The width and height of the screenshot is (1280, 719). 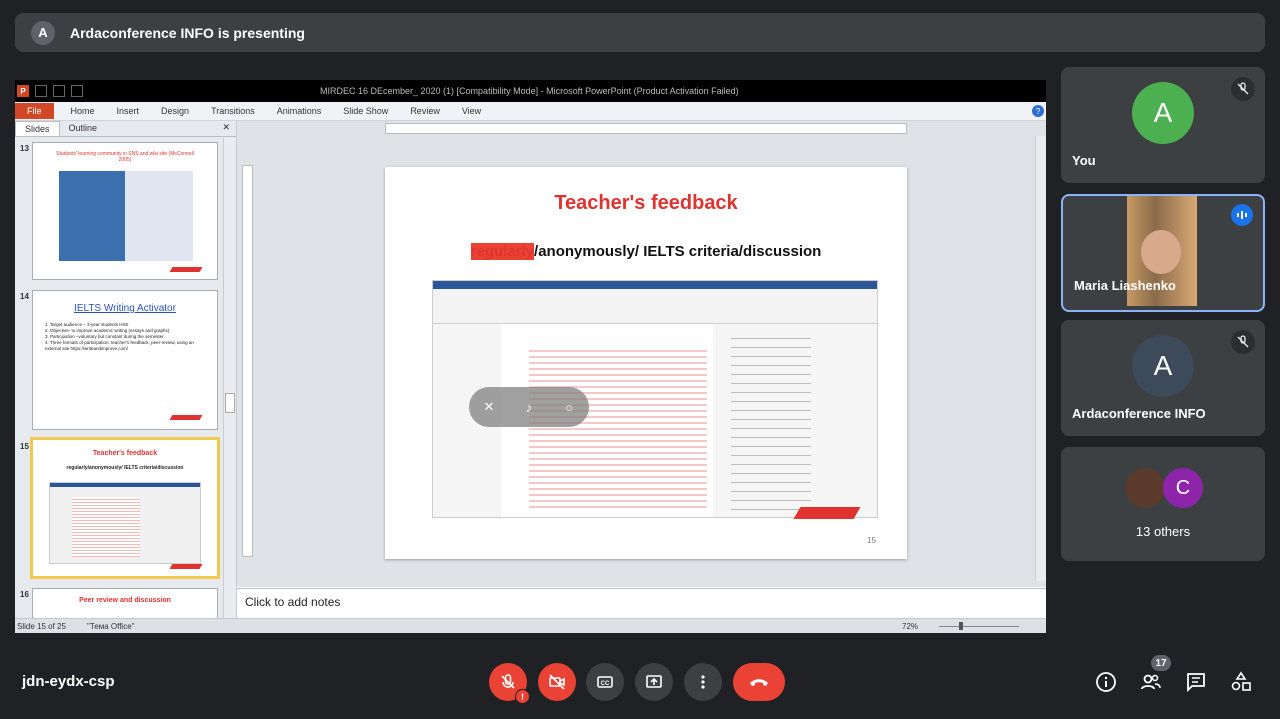 I want to click on menu-design: Design, so click(x=175, y=111).